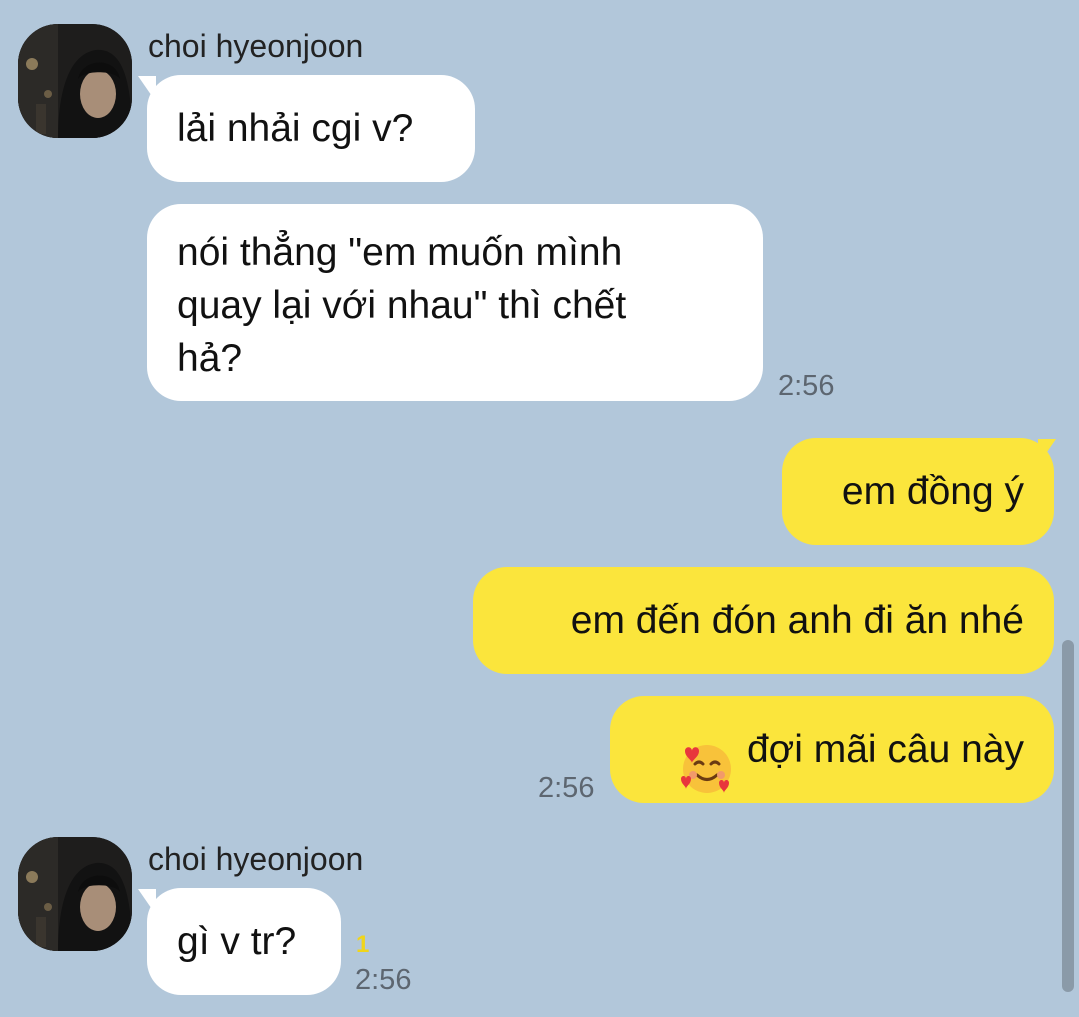 Image resolution: width=1079 pixels, height=1017 pixels. Describe the element at coordinates (885, 749) in the screenshot. I see `message-text: đợi mãi câu này` at that location.